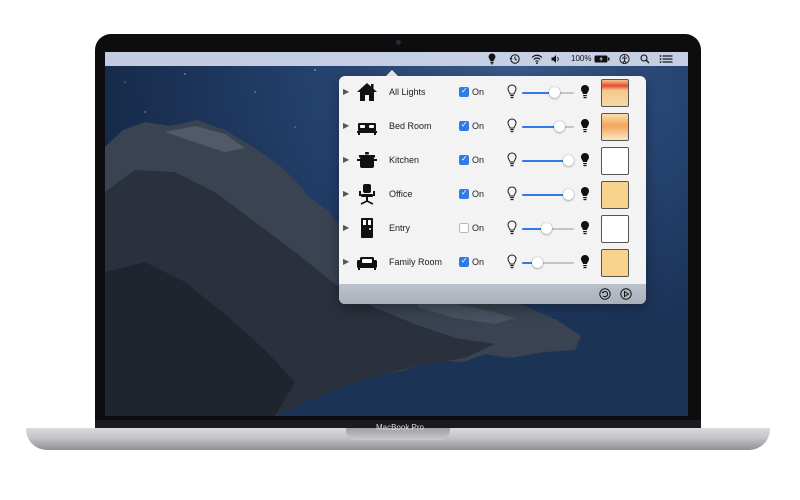  What do you see at coordinates (416, 262) in the screenshot?
I see `room-name: Family Room` at bounding box center [416, 262].